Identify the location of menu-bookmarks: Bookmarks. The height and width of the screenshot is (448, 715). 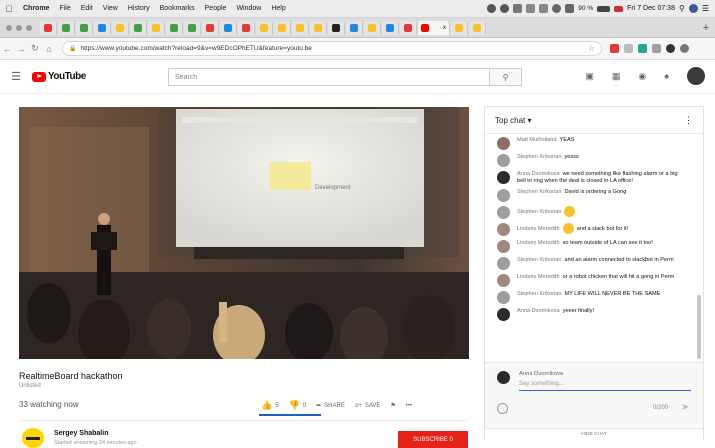
(177, 8).